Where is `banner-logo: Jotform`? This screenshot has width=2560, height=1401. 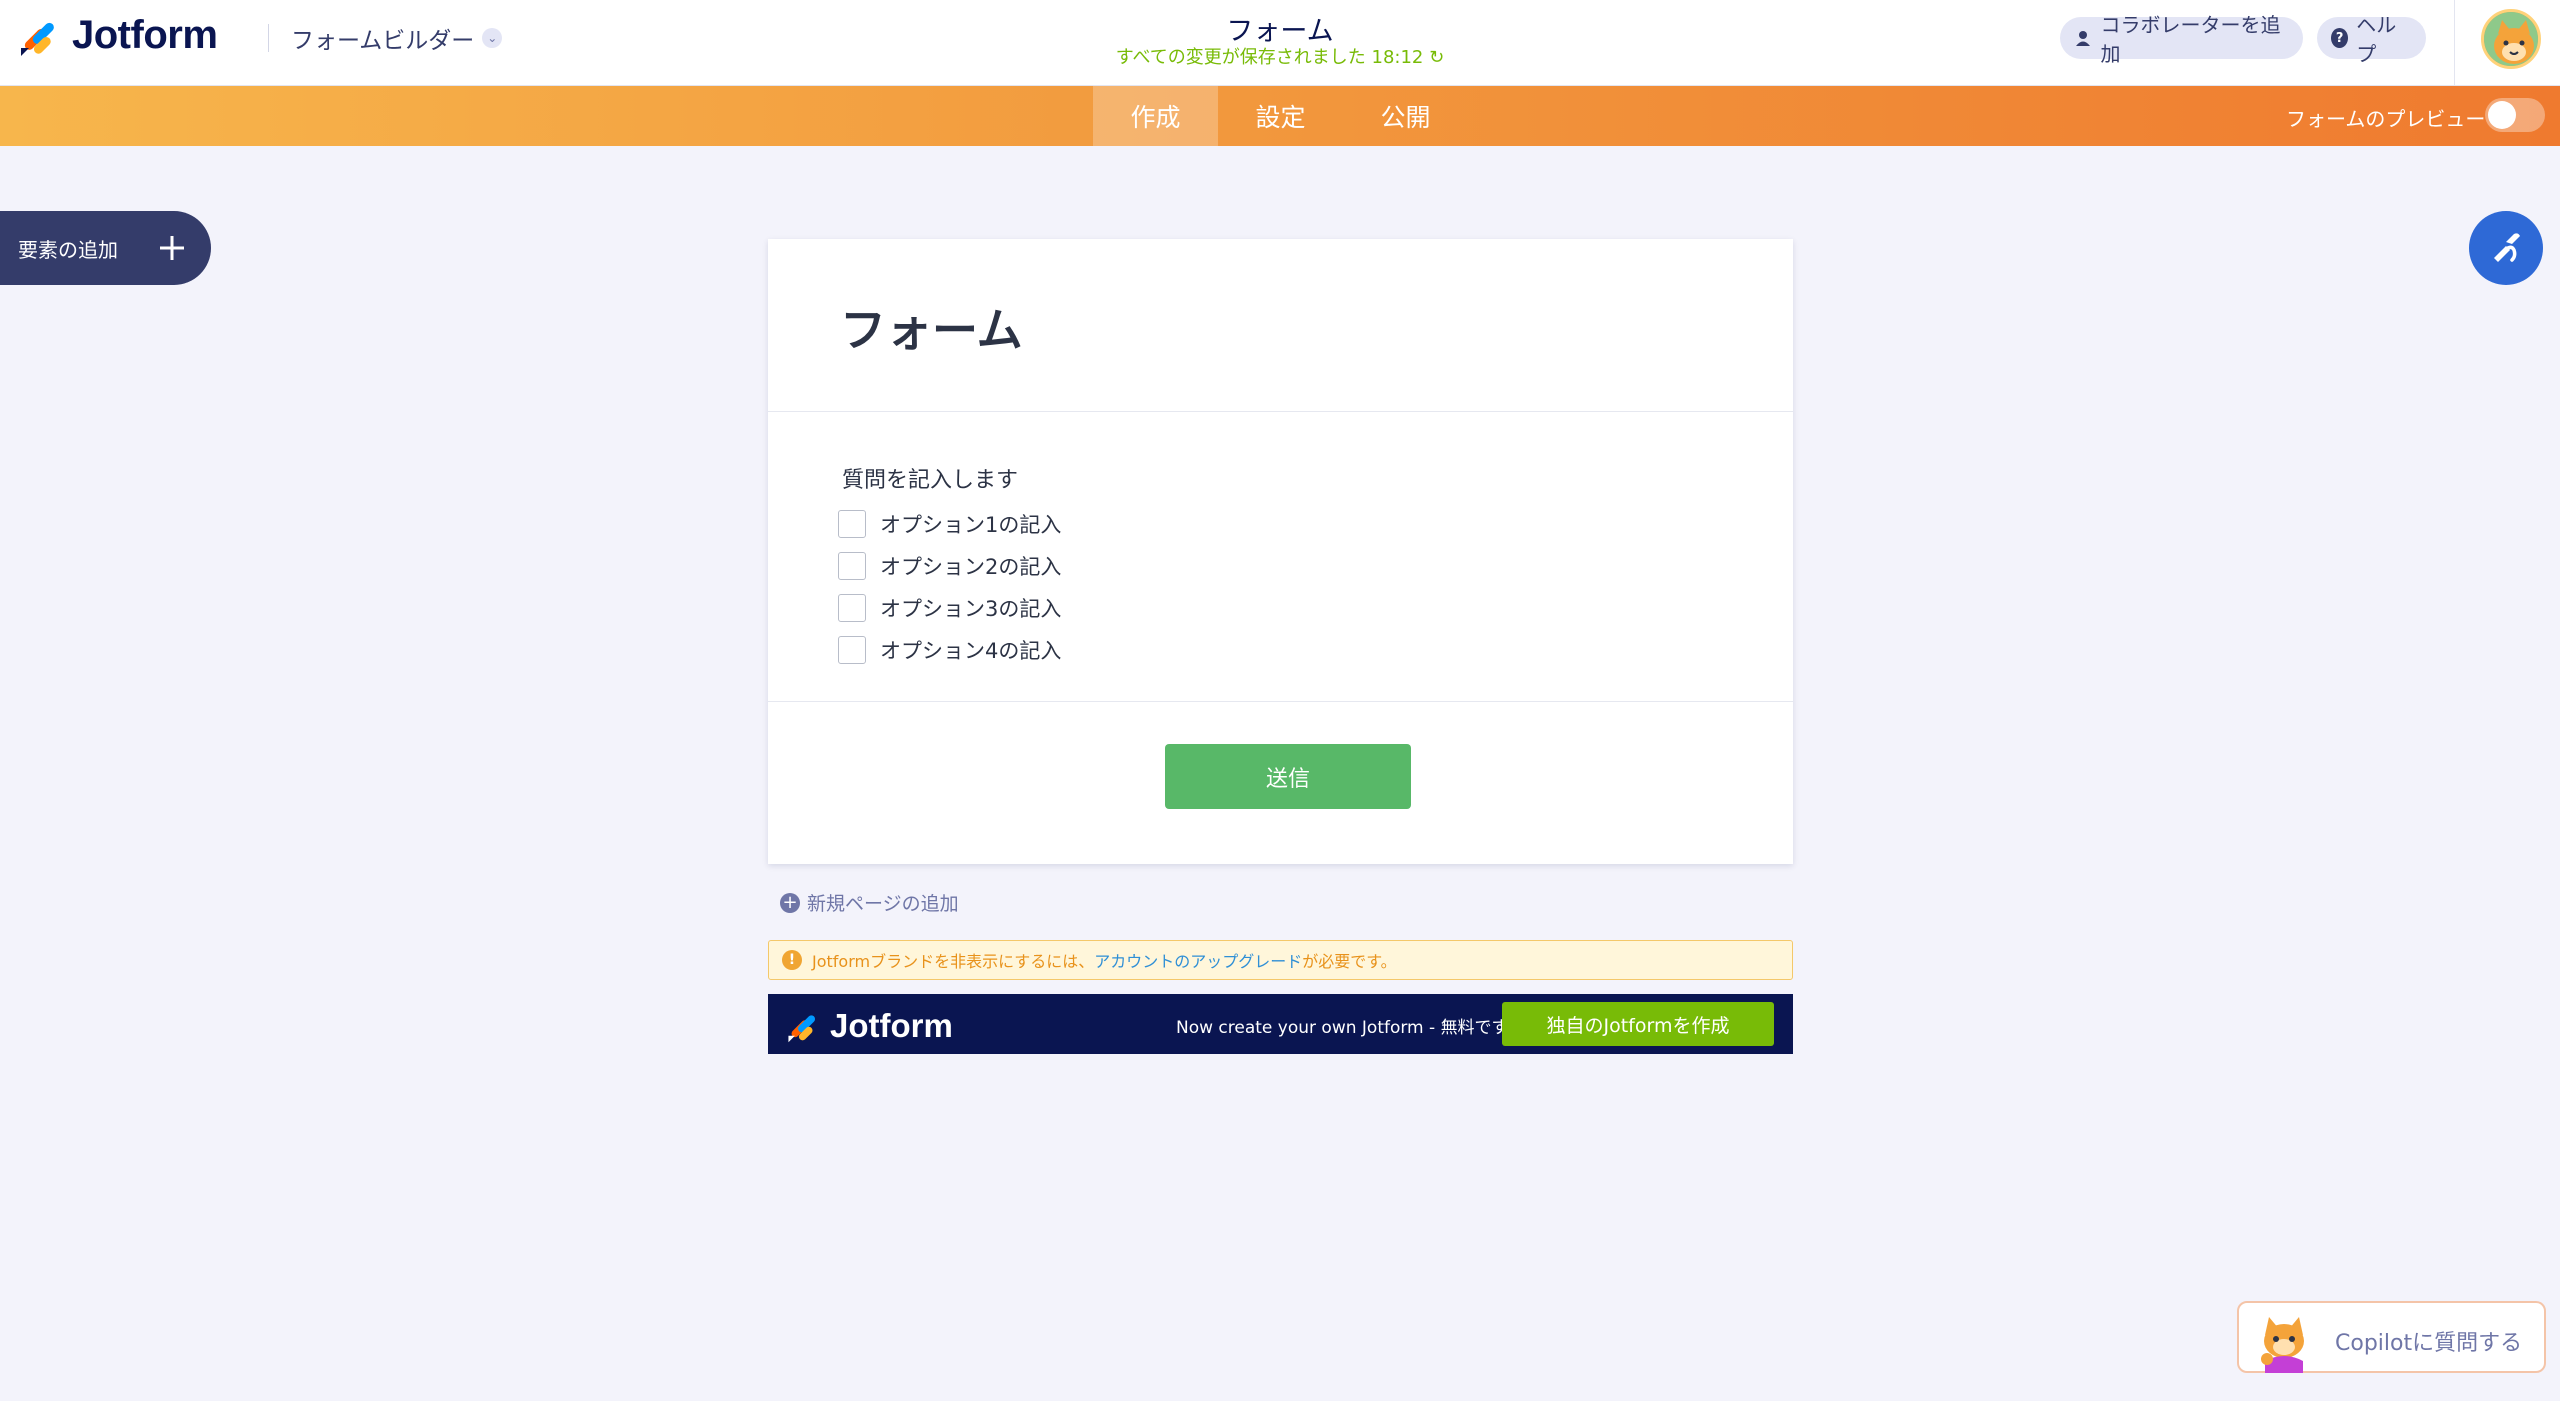
banner-logo: Jotform is located at coordinates (869, 1026).